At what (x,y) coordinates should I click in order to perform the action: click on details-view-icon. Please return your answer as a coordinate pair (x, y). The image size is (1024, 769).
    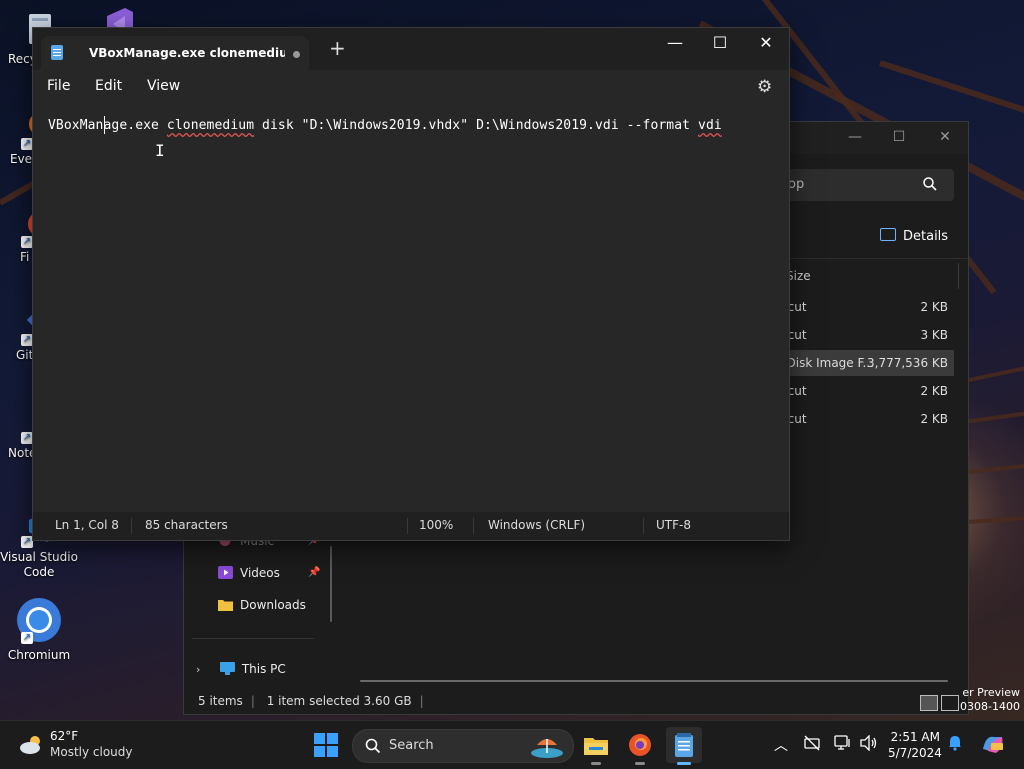
    Looking at the image, I should click on (929, 702).